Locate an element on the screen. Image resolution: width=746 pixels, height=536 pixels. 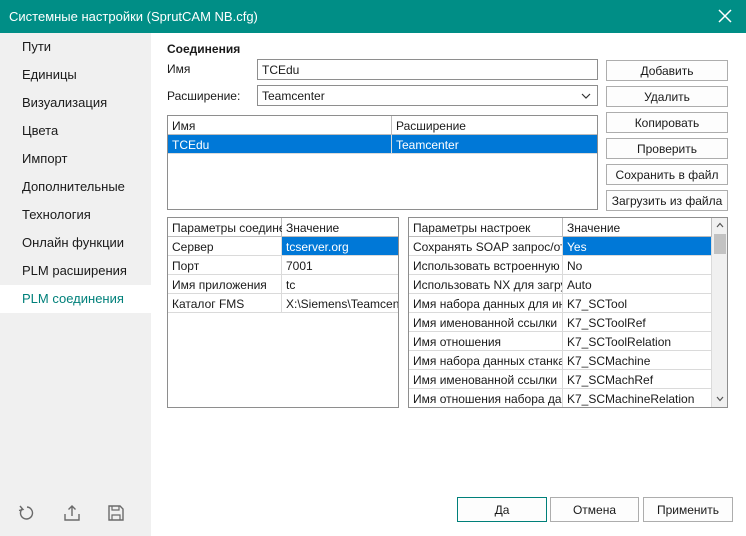
sidebar-item-label: Цвета is located at coordinates (40, 130).